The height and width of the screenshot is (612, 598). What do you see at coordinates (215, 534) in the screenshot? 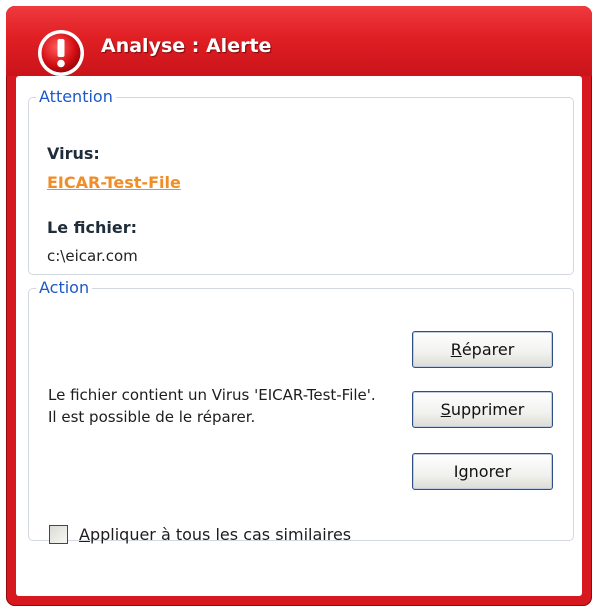
I see `apply-all-label: Appliquer à tous les cas similaires` at bounding box center [215, 534].